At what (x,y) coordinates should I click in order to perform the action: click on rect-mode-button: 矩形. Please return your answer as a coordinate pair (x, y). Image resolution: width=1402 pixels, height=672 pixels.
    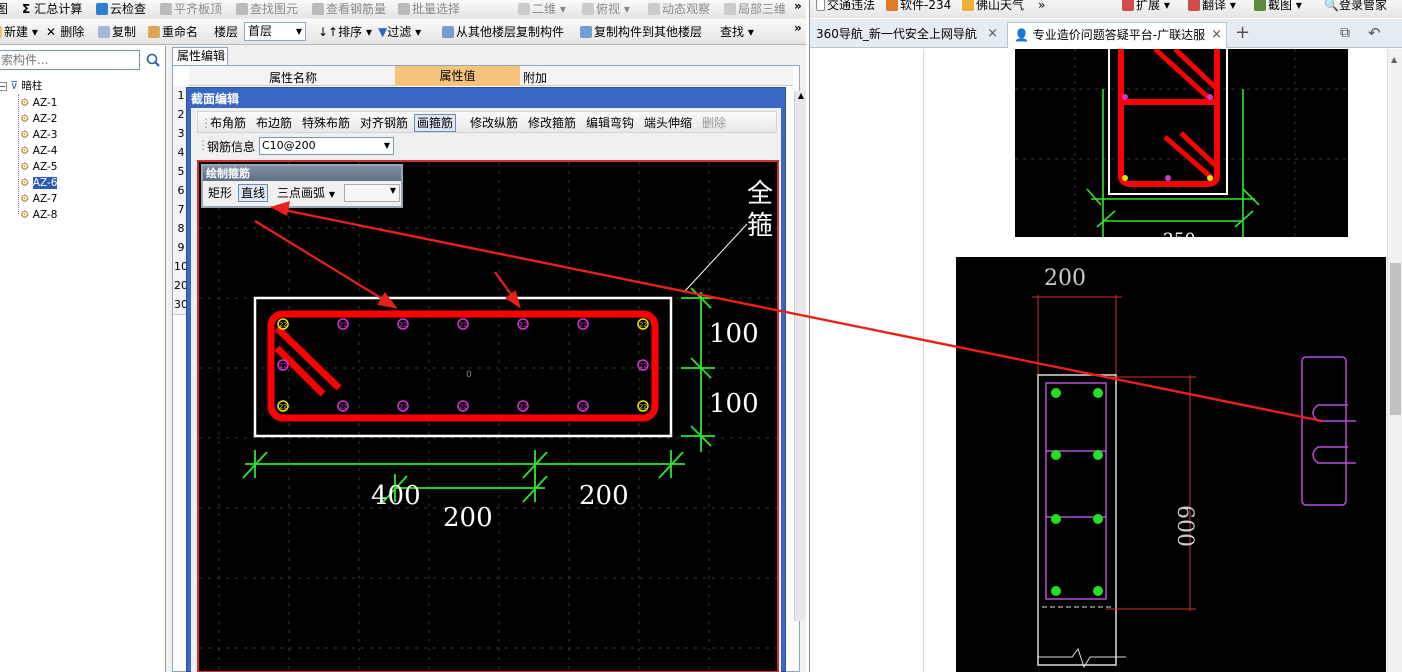
    Looking at the image, I should click on (220, 193).